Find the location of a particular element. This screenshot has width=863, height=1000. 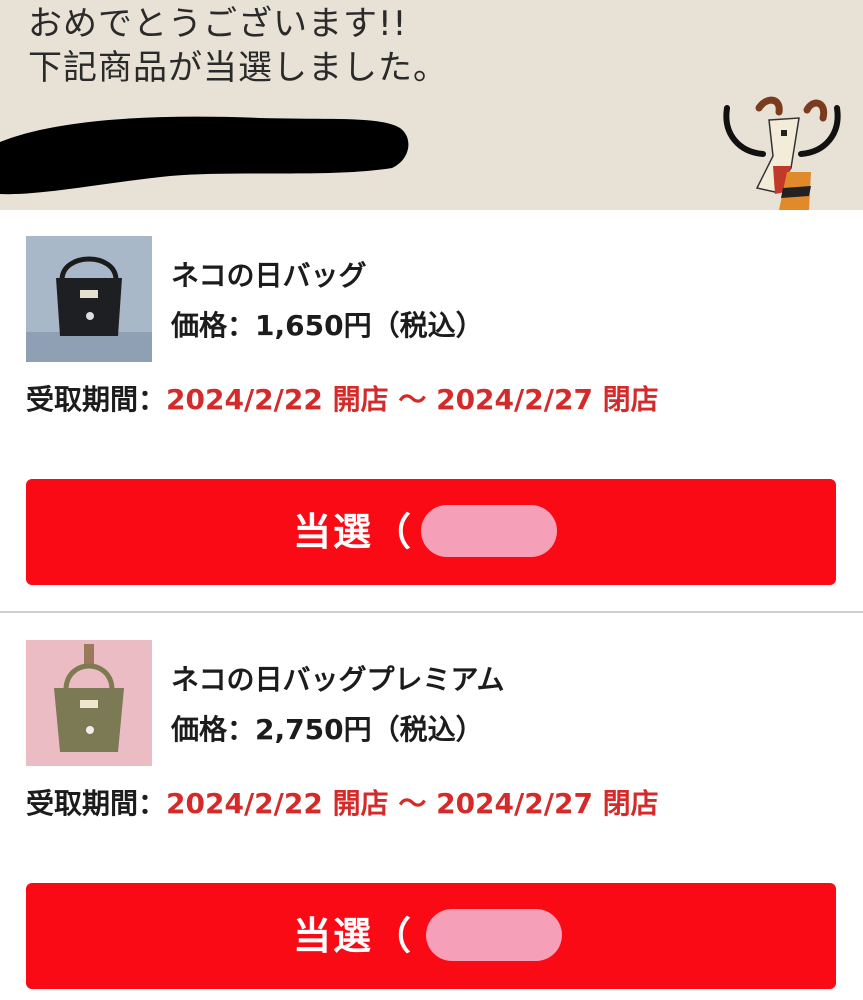

product-name: ネコの日バッグ is located at coordinates (269, 275).